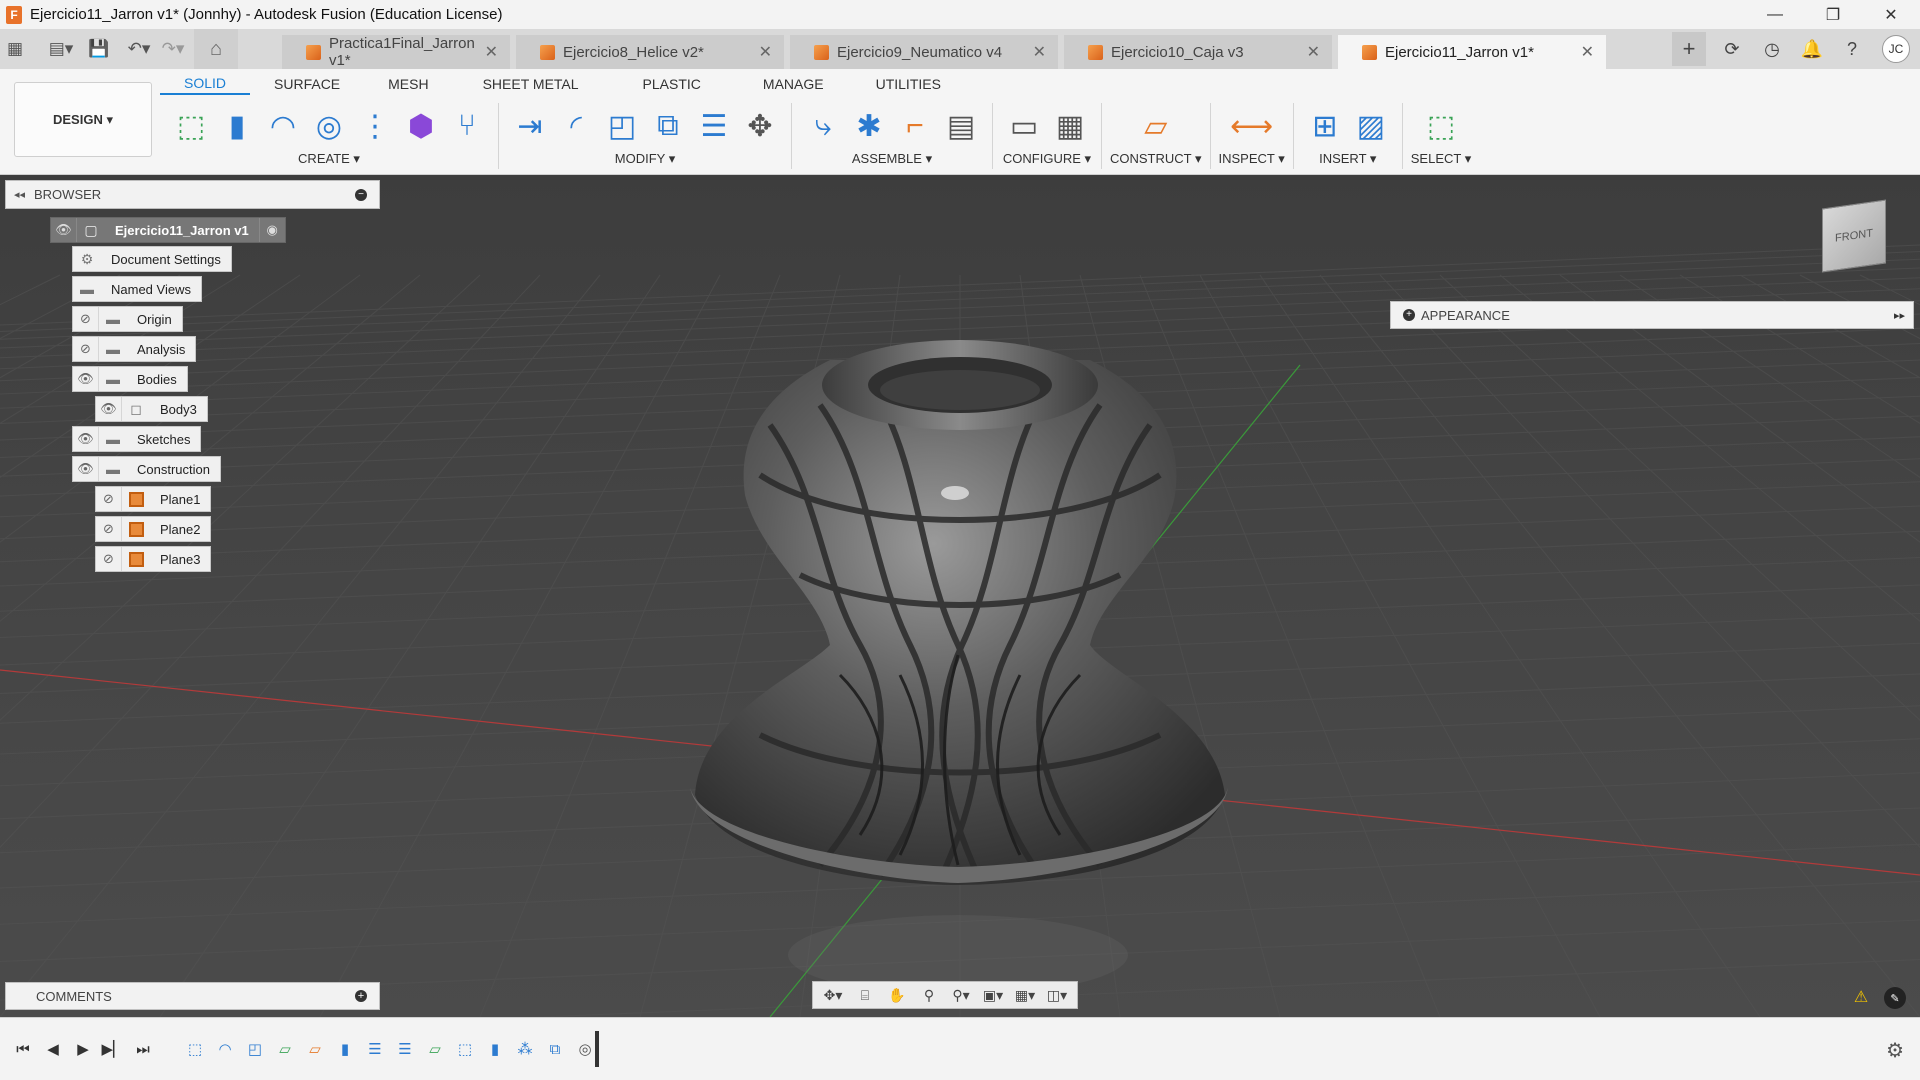 This screenshot has height=1080, width=1920. I want to click on as-built-joint-icon: ⌐, so click(915, 126).